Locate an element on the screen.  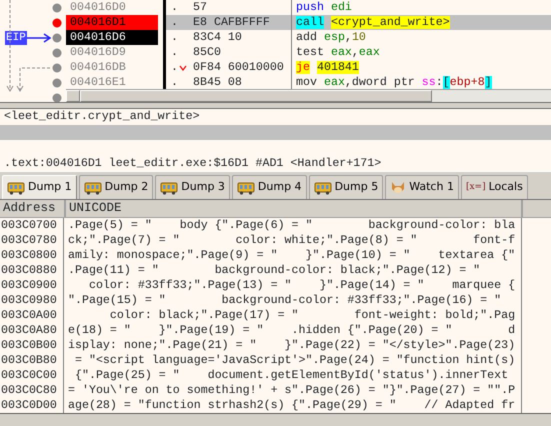
address-cell-text: 003C0980 is located at coordinates (29, 300).